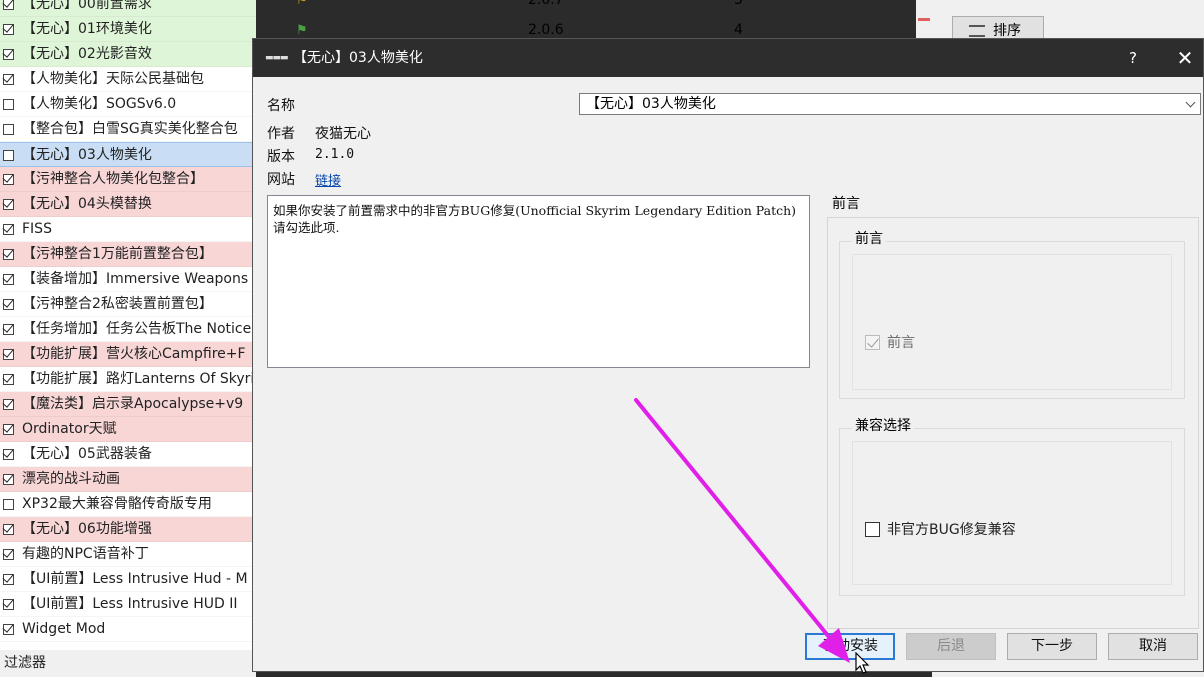 This screenshot has width=1204, height=677. What do you see at coordinates (1012, 505) in the screenshot?
I see `subgroup-compat: 兼容选择 非官方BUG修复兼容` at bounding box center [1012, 505].